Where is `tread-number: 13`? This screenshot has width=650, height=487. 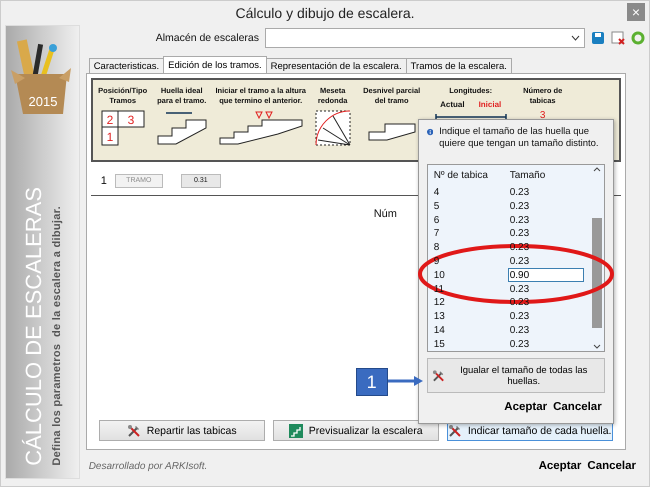 tread-number: 13 is located at coordinates (440, 316).